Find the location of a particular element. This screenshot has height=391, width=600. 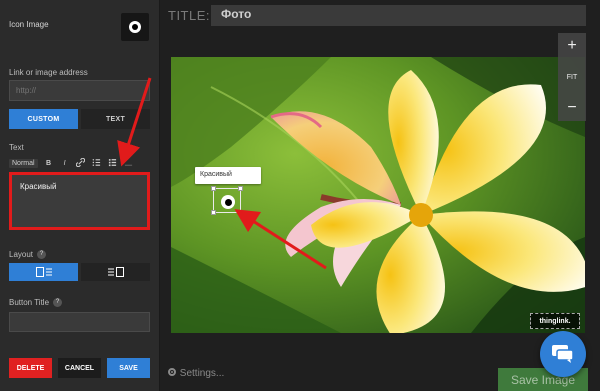

numbered-list-icon is located at coordinates (97, 163).